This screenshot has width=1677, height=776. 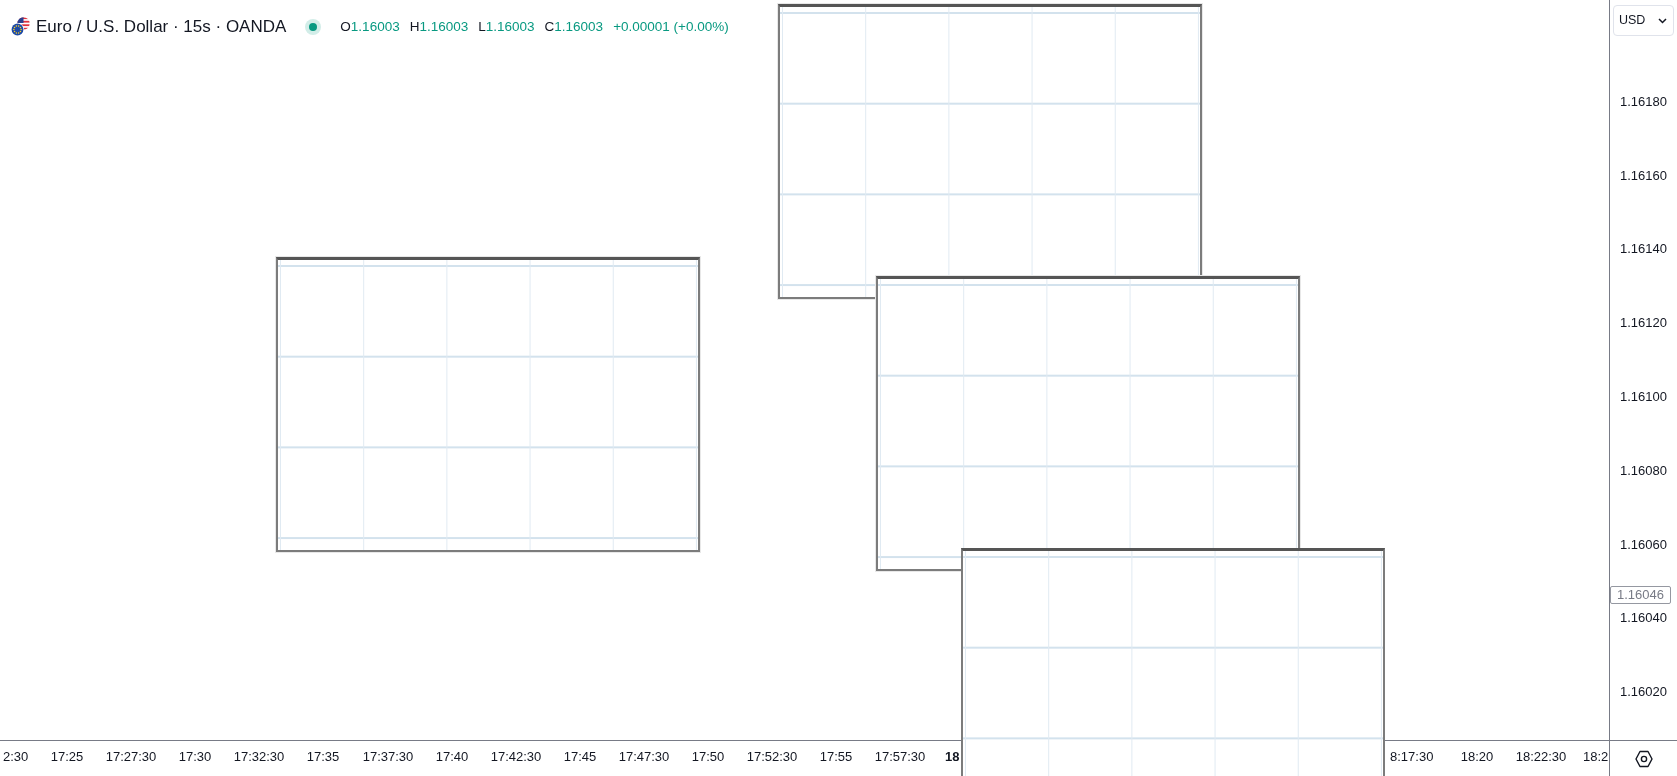 I want to click on time-label: 17:47:30, so click(x=644, y=757).